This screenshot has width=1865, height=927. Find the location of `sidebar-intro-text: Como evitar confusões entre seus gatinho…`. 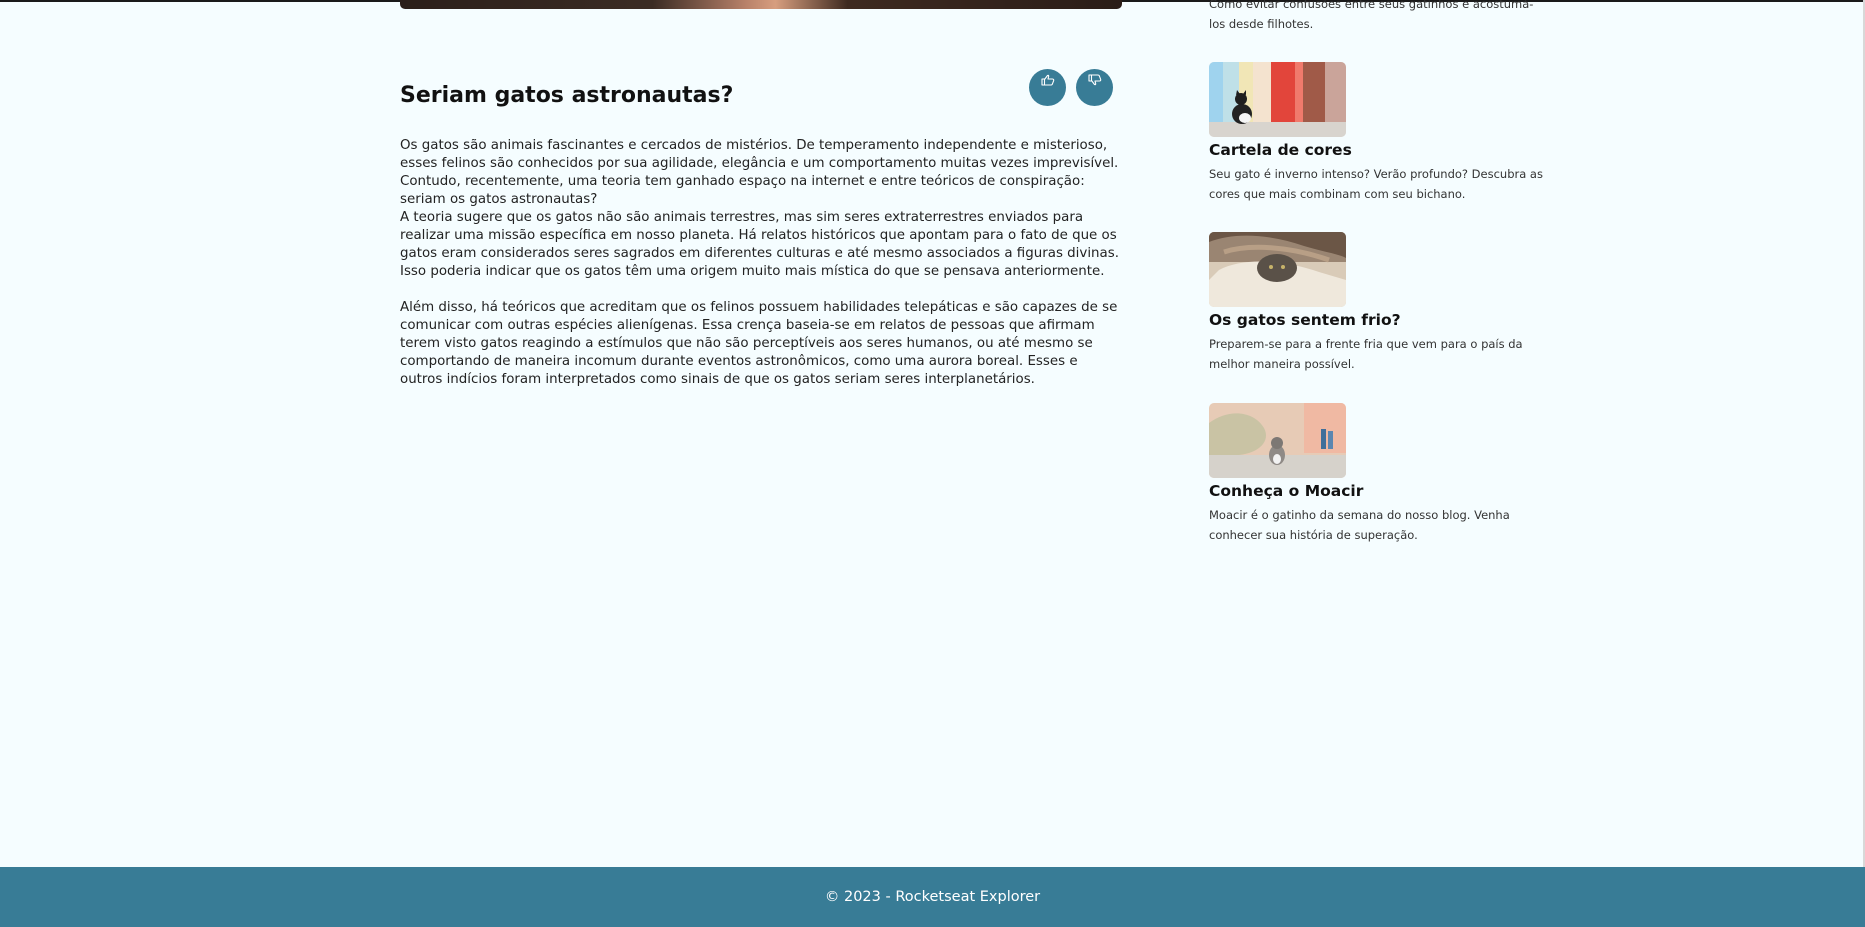

sidebar-intro-text: Como evitar confusões entre seus gatinho… is located at coordinates (1371, 15).